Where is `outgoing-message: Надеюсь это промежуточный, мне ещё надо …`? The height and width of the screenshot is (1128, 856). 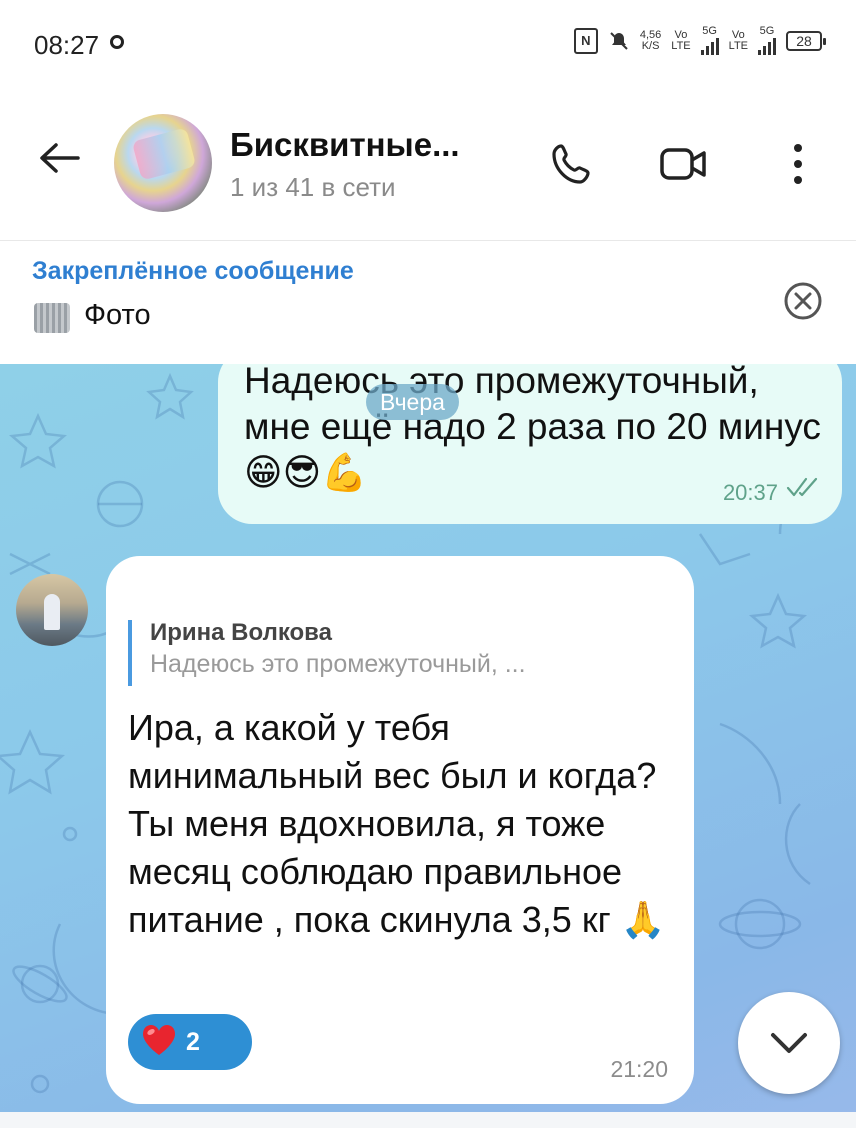
outgoing-message: Надеюсь это промежуточный, мне ещё надо … is located at coordinates (530, 444).